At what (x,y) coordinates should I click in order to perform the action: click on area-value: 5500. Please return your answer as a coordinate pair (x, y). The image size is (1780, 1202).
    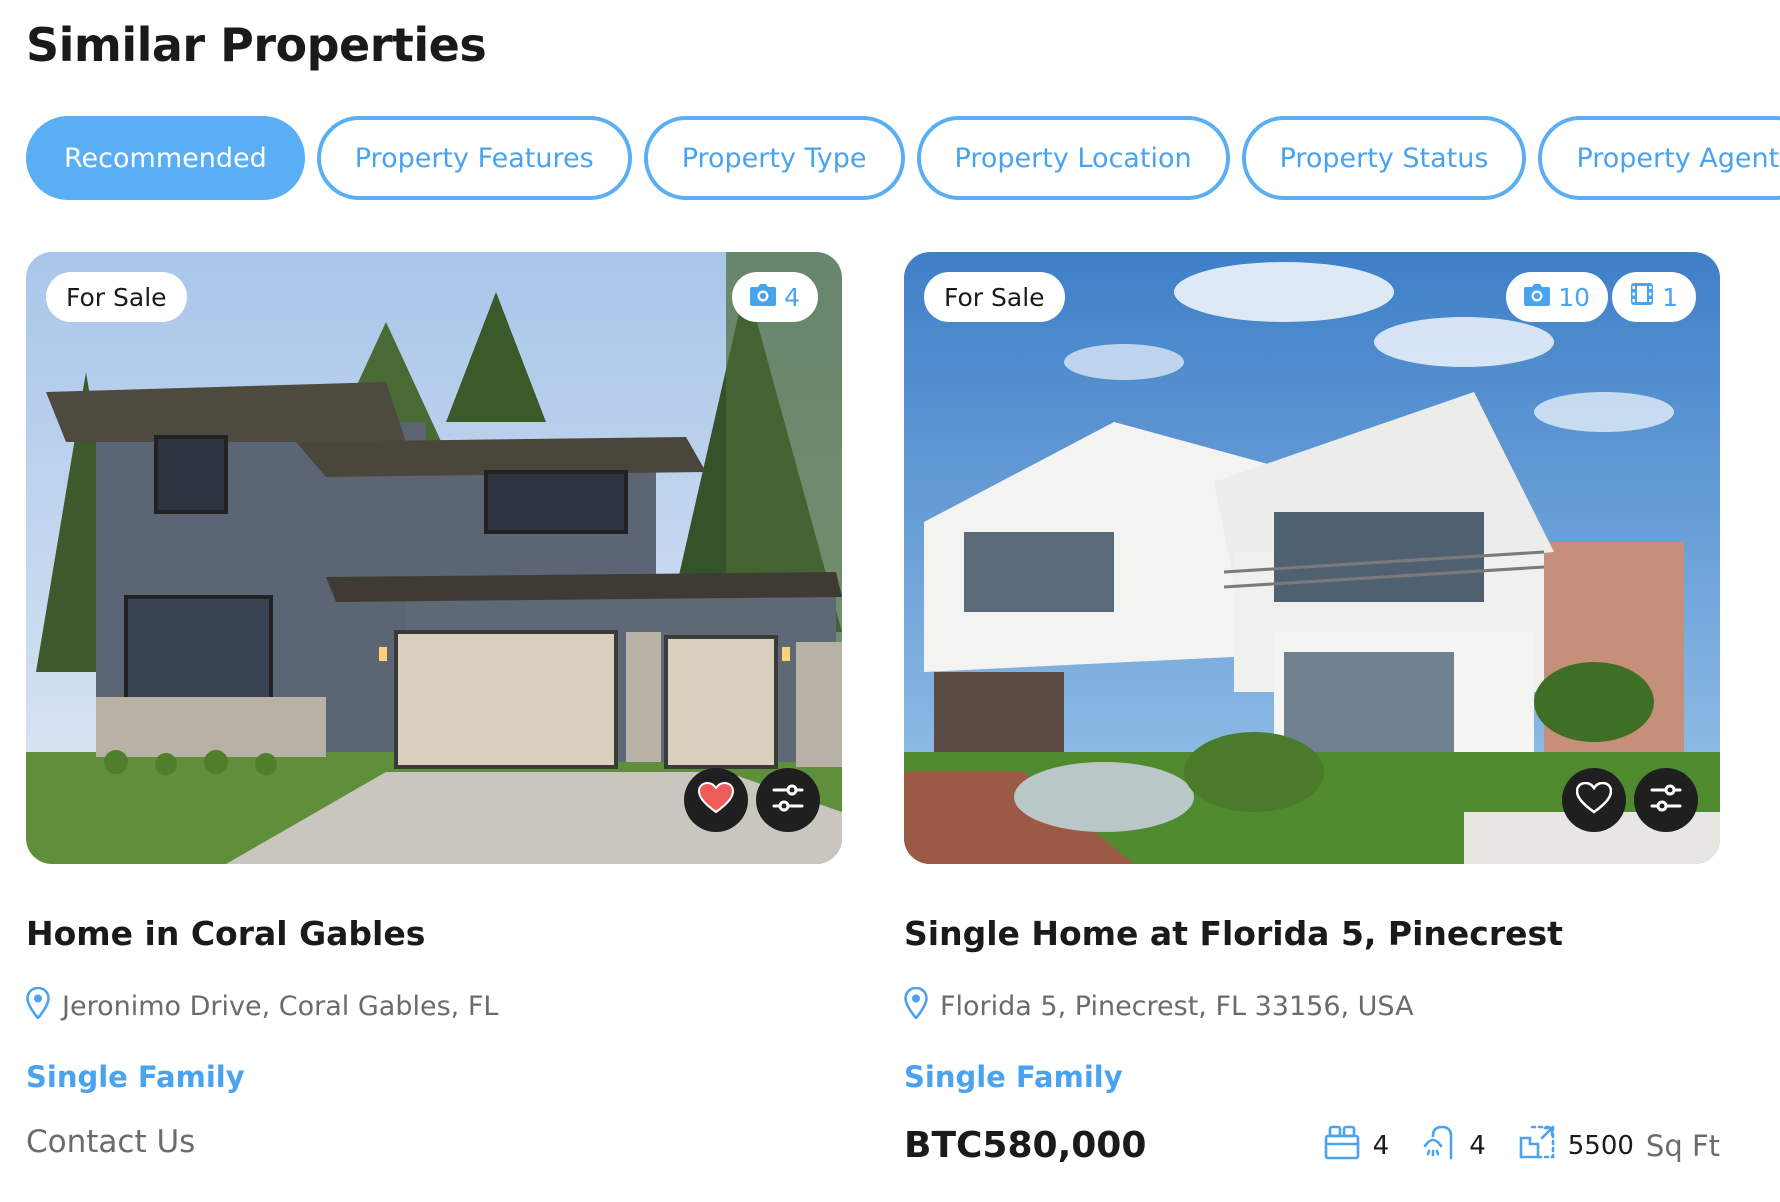
    Looking at the image, I should click on (1600, 1145).